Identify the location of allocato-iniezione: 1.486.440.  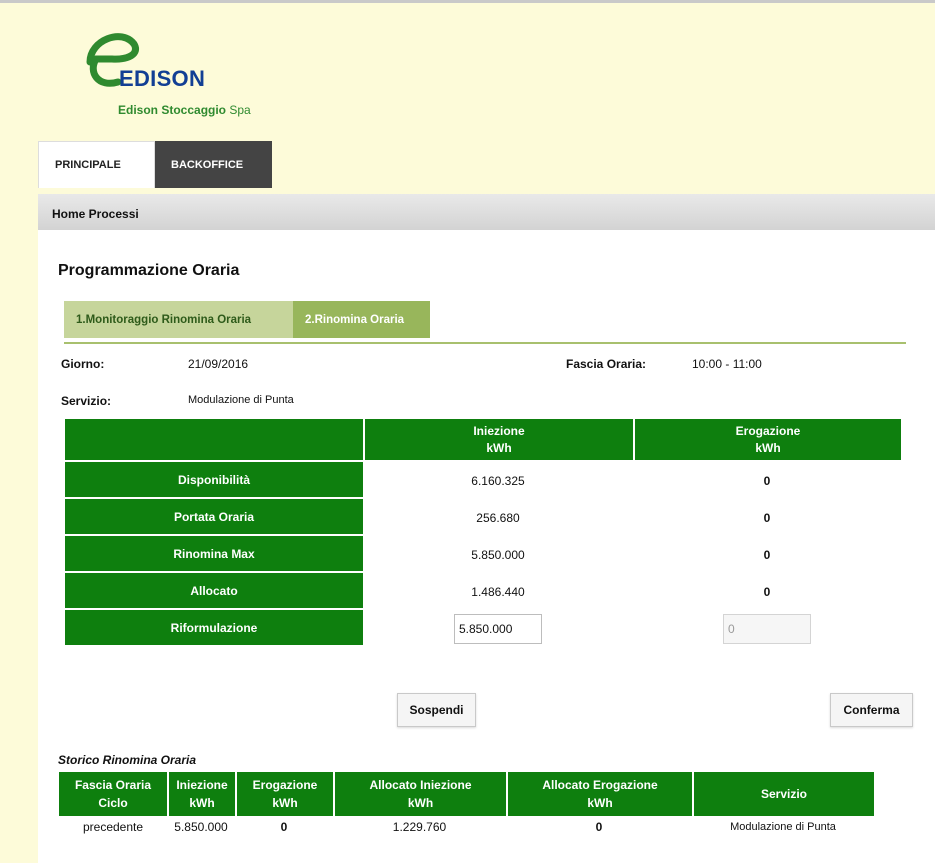
(498, 591).